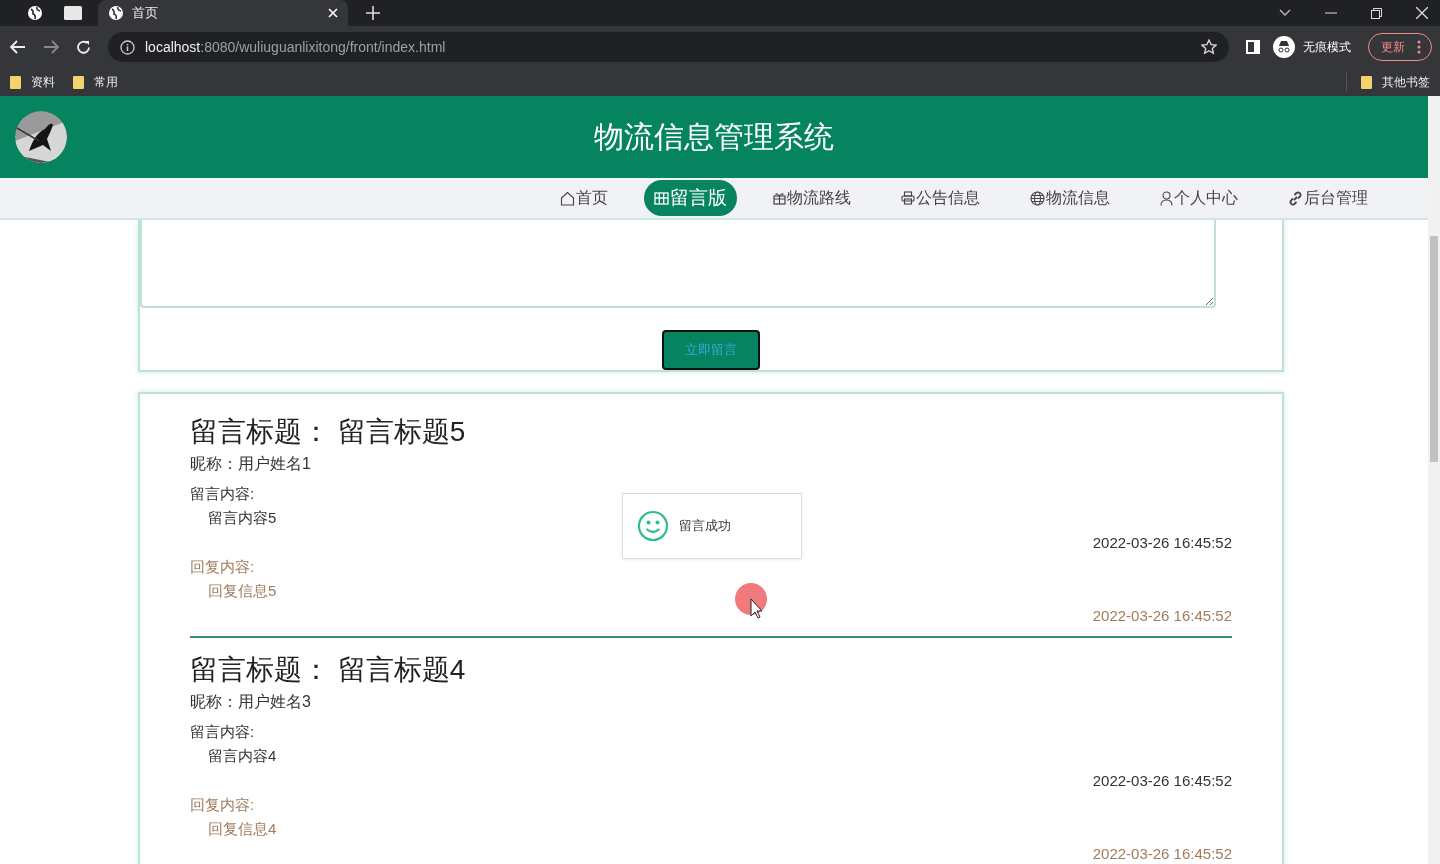  Describe the element at coordinates (940, 198) in the screenshot. I see `nav-item: 公告信息` at that location.